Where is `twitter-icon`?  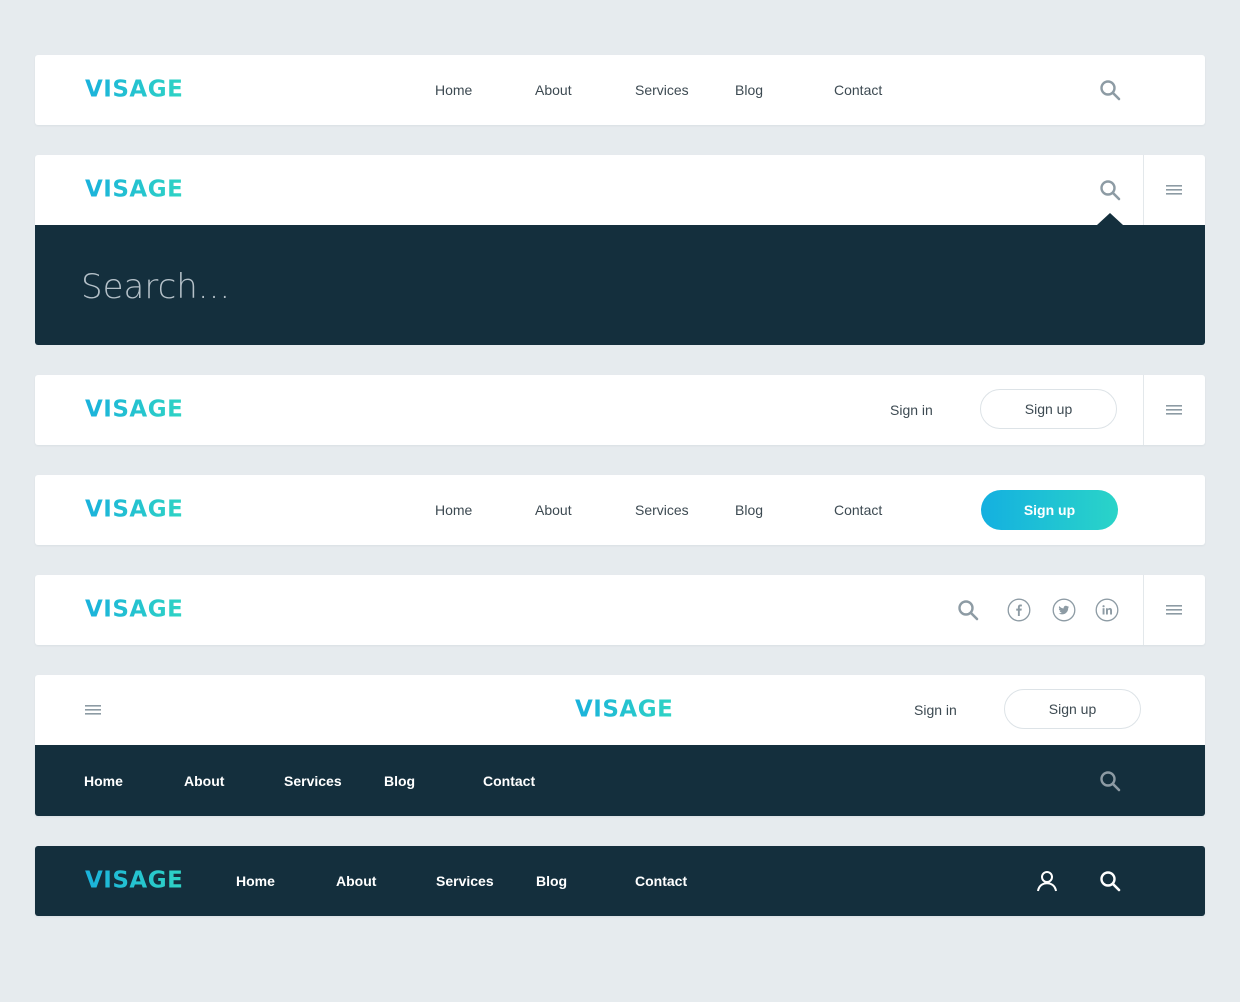 twitter-icon is located at coordinates (1064, 610).